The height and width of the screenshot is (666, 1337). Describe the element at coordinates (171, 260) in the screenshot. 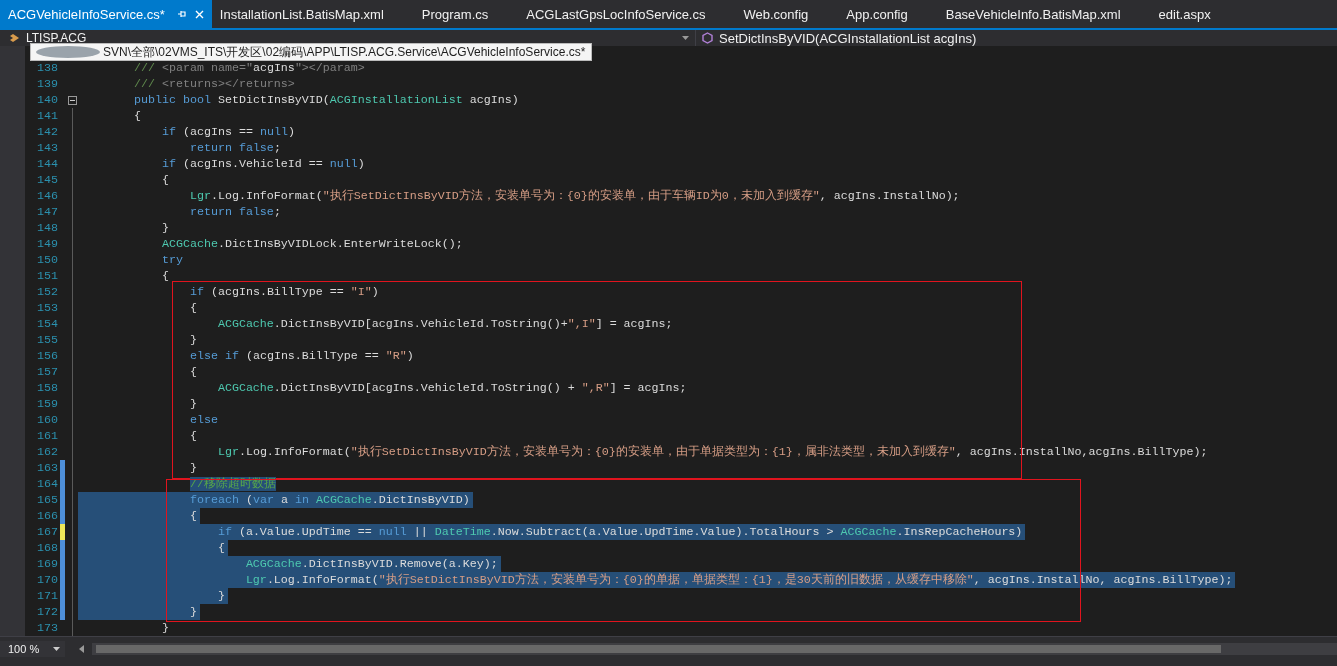

I see `code-line: try` at that location.